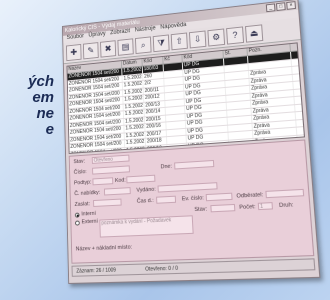  I want to click on filter-icon: ⧩, so click(161, 42).